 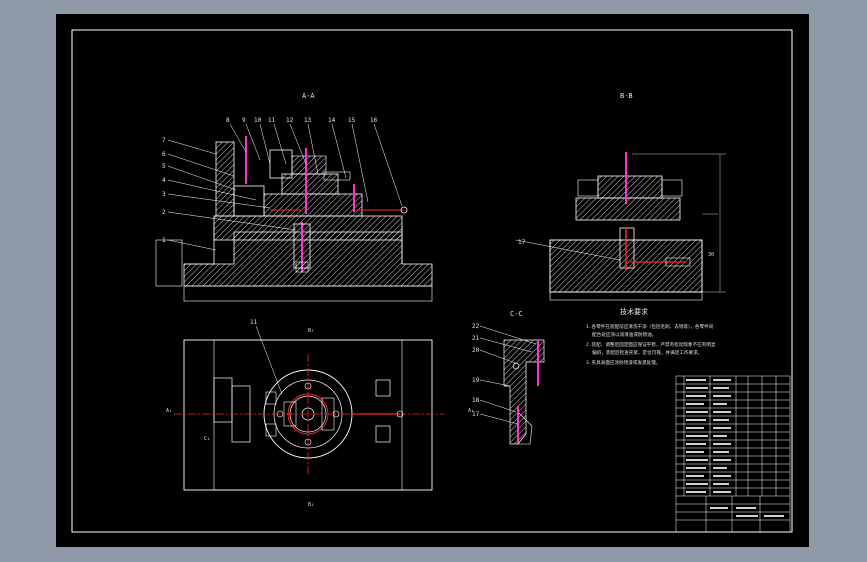 I want to click on plan-view: B↑ B↓ A↓ A↓ C↓ 11, so click(x=320, y=413).